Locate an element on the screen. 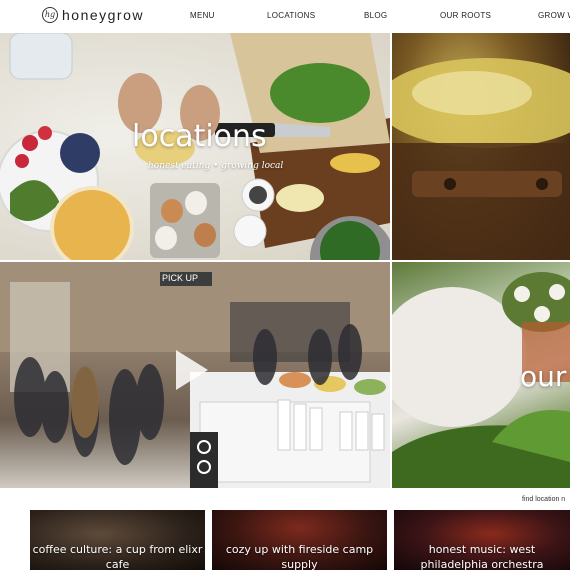 The height and width of the screenshot is (570, 570). nav-item-locations: LOCATIONS is located at coordinates (291, 15).